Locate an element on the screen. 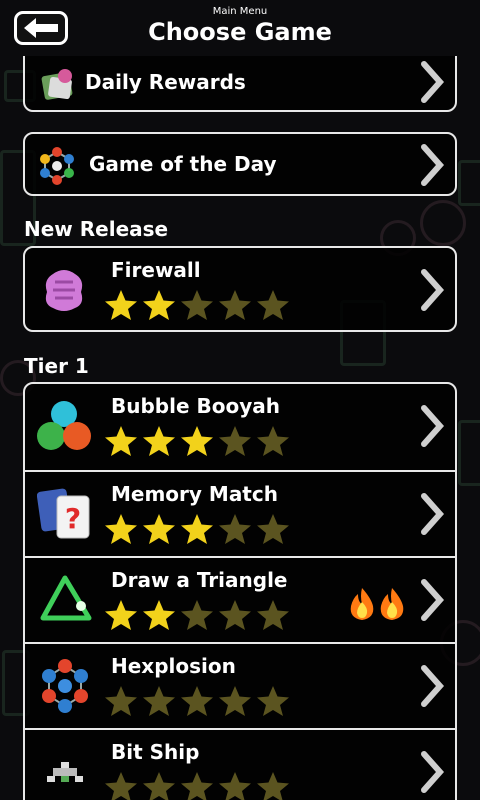 The image size is (480, 800). game-item-bubble-booyah: Bubble Booyah is located at coordinates (240, 427).